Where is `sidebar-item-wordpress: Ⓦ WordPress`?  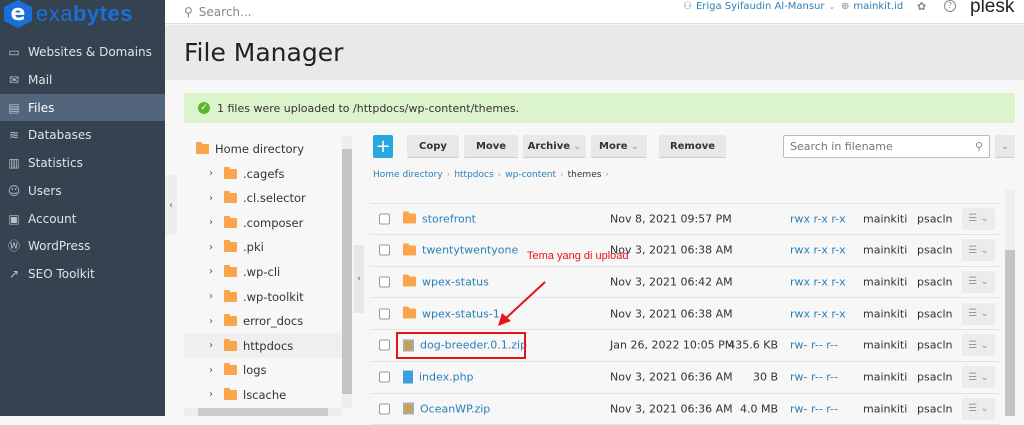
sidebar-item-wordpress: Ⓦ WordPress is located at coordinates (82, 245).